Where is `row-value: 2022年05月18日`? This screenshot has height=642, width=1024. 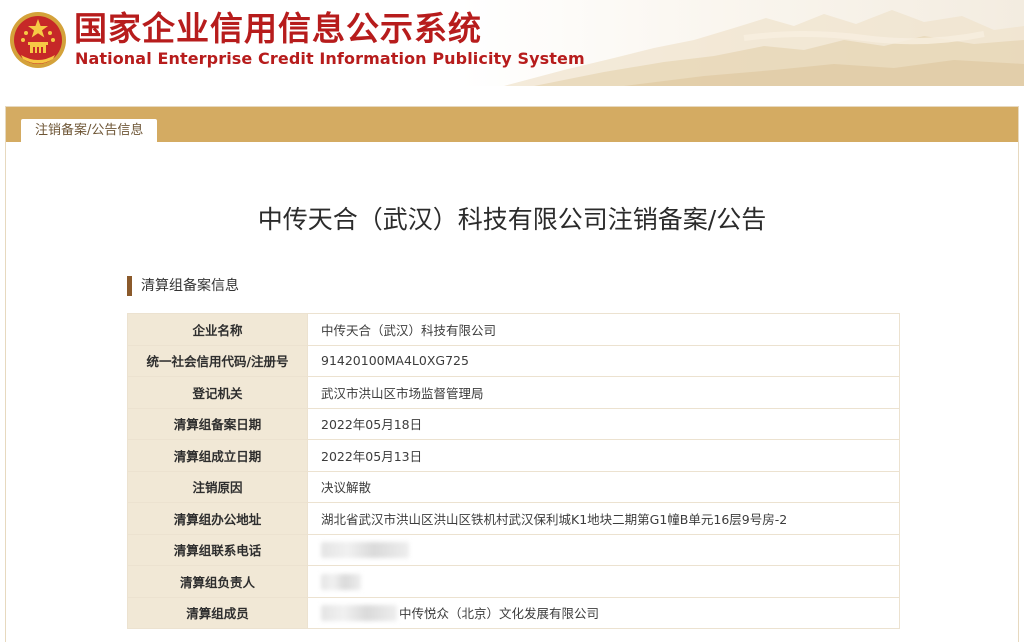
row-value: 2022年05月18日 is located at coordinates (603, 423).